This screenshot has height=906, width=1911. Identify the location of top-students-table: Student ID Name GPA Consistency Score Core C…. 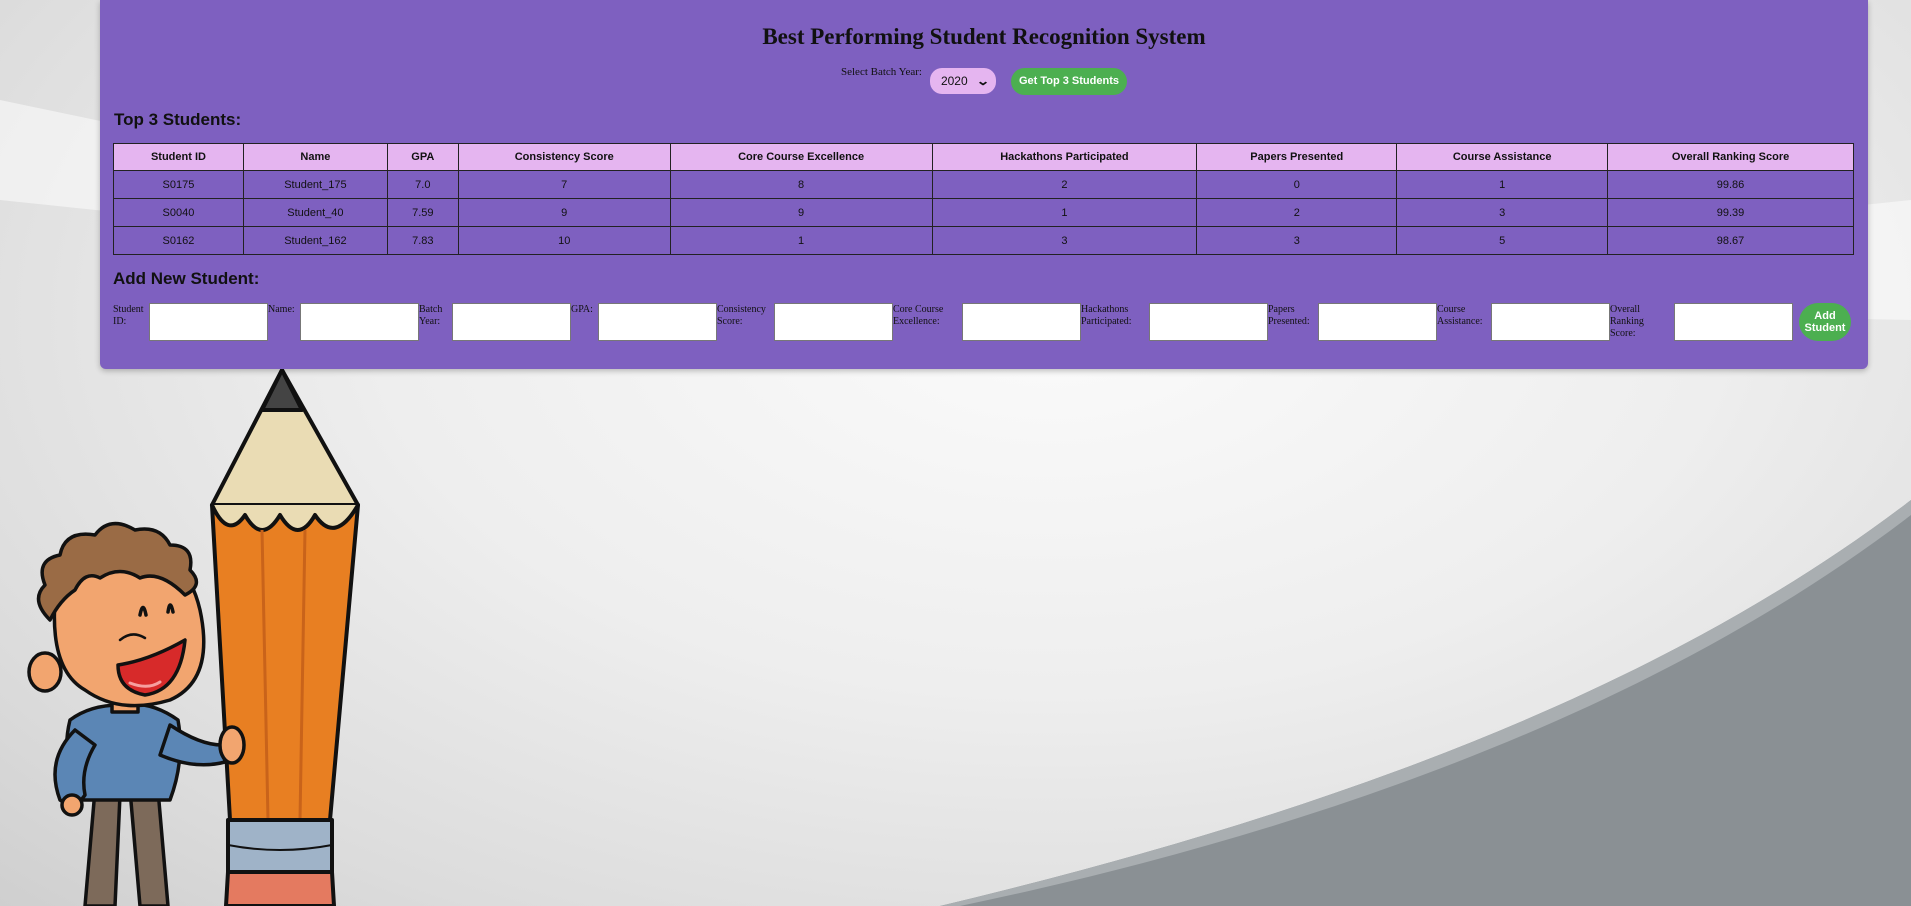
(983, 199).